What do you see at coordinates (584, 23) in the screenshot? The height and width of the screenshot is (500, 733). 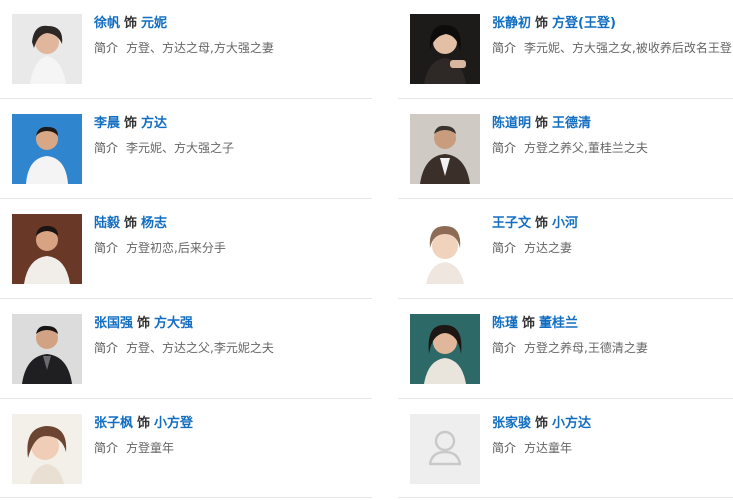 I see `role-name-link: 方登(王登)` at bounding box center [584, 23].